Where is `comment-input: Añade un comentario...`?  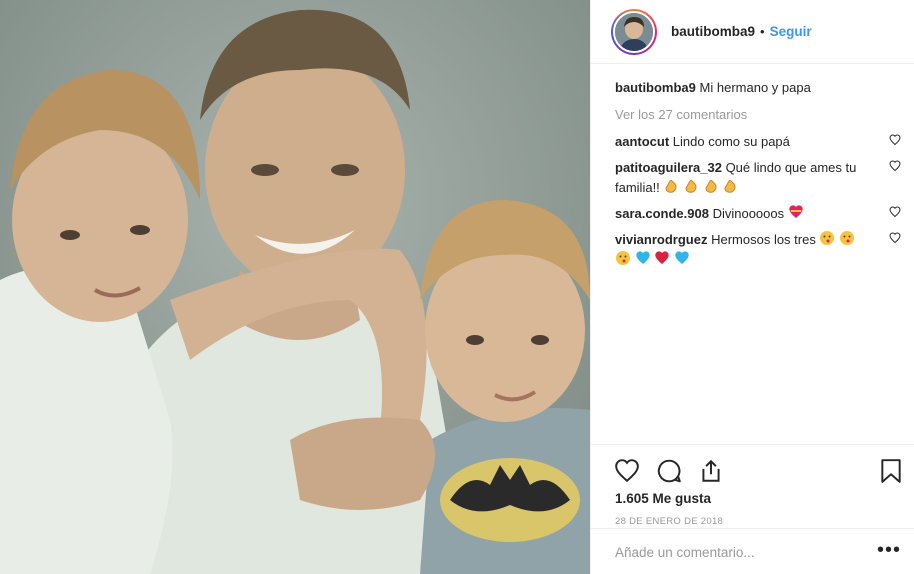 comment-input: Añade un comentario... is located at coordinates (685, 552).